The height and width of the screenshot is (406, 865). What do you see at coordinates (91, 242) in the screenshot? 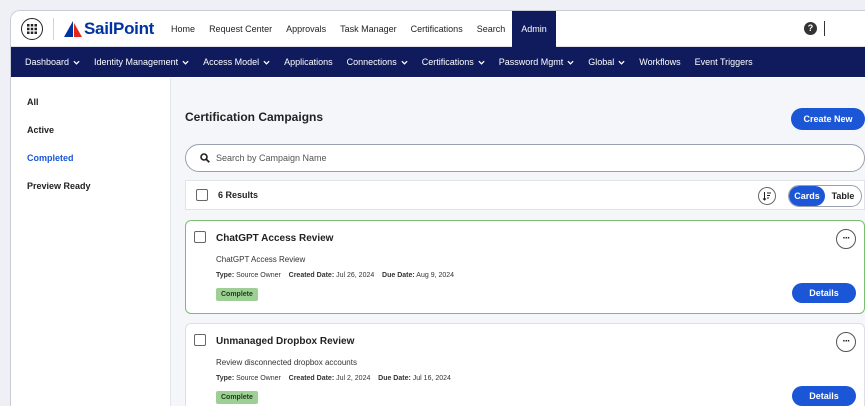
I see `campaign-filter-sidebar: All Active Completed Preview Ready` at bounding box center [91, 242].